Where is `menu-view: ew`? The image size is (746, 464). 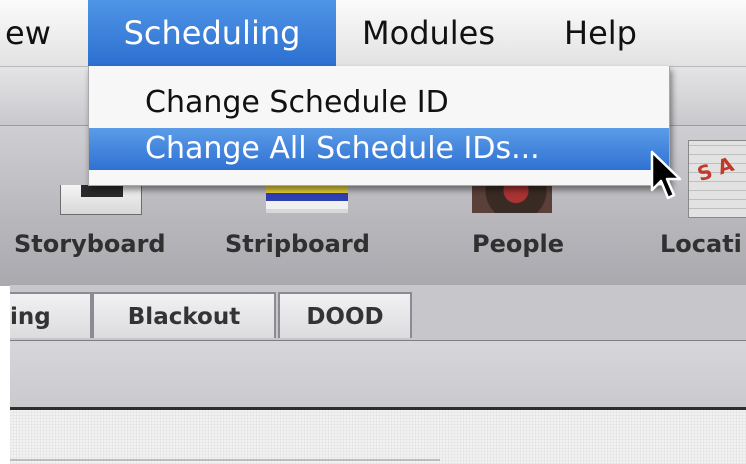 menu-view: ew is located at coordinates (28, 33).